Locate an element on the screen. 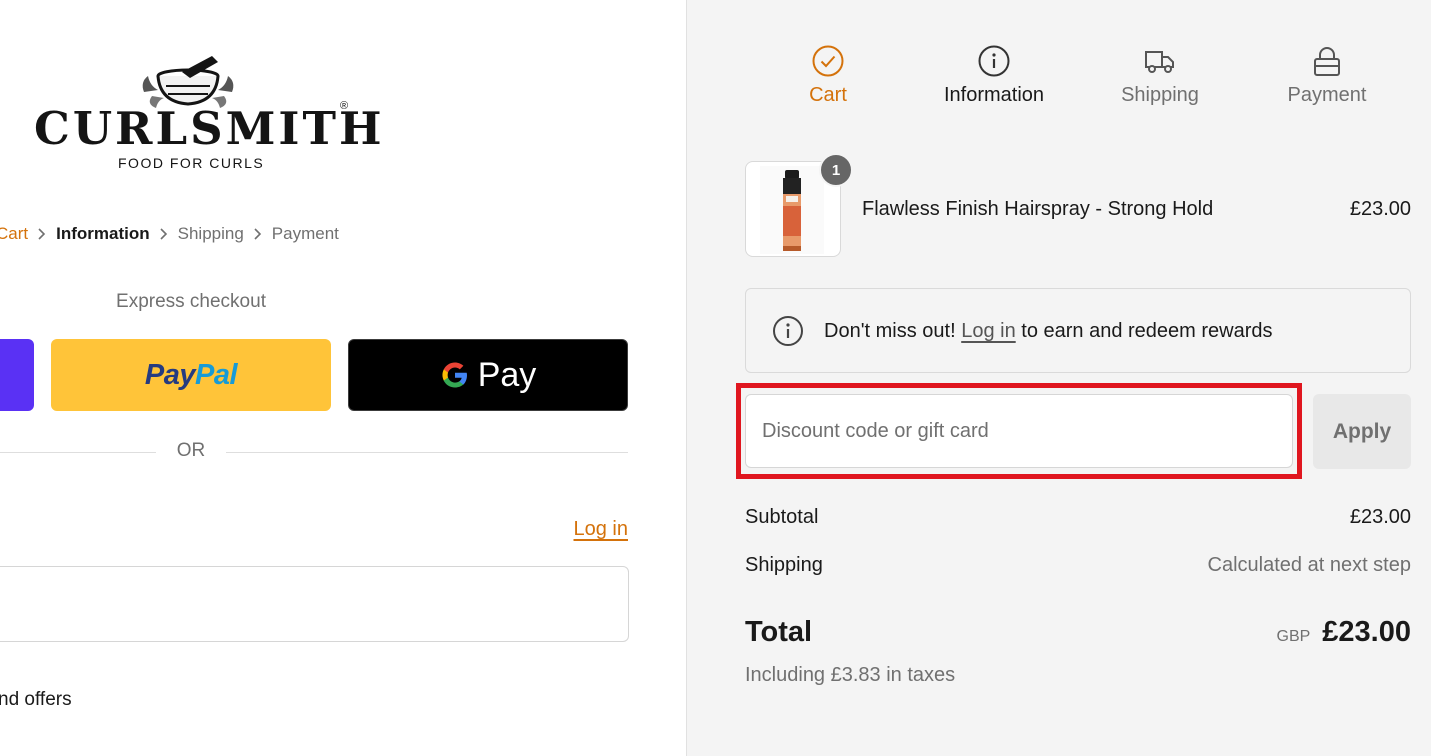 The height and width of the screenshot is (756, 1431). step-shipping: Shipping is located at coordinates (1160, 75).